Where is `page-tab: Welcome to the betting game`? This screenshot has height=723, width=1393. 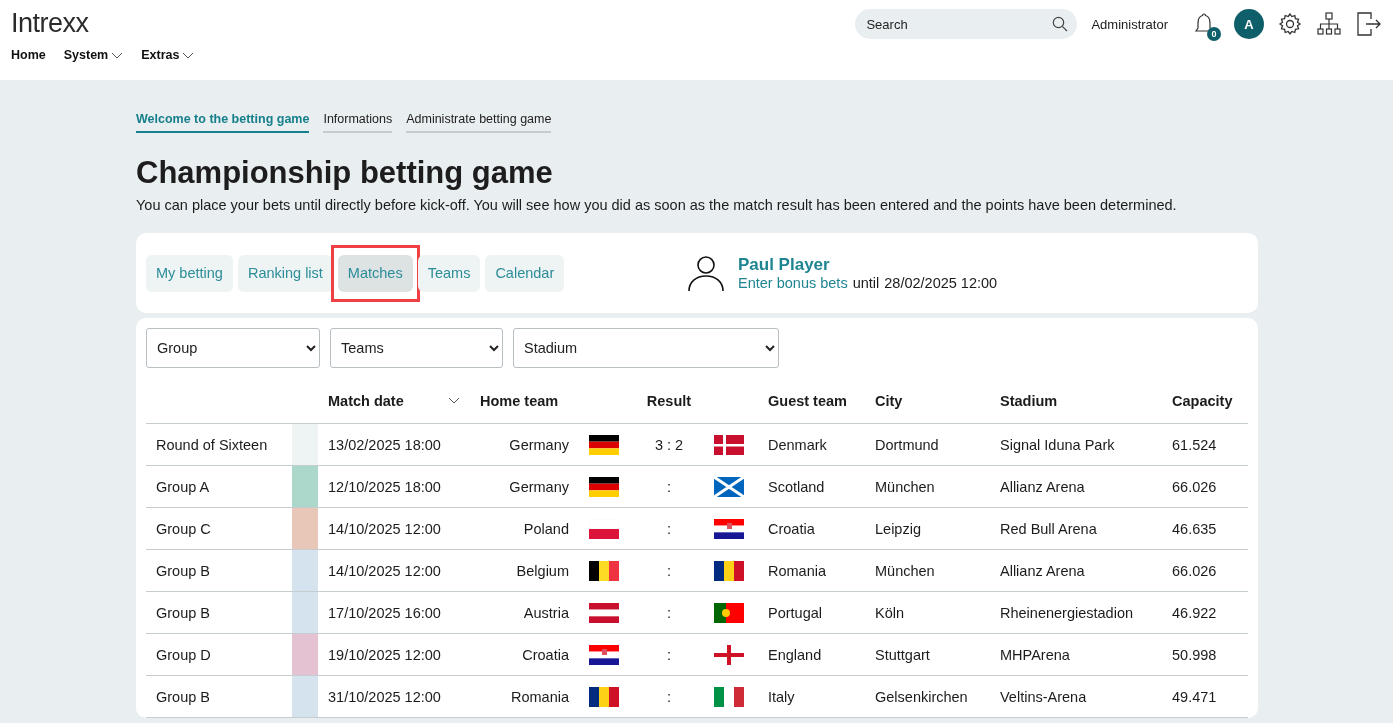 page-tab: Welcome to the betting game is located at coordinates (223, 122).